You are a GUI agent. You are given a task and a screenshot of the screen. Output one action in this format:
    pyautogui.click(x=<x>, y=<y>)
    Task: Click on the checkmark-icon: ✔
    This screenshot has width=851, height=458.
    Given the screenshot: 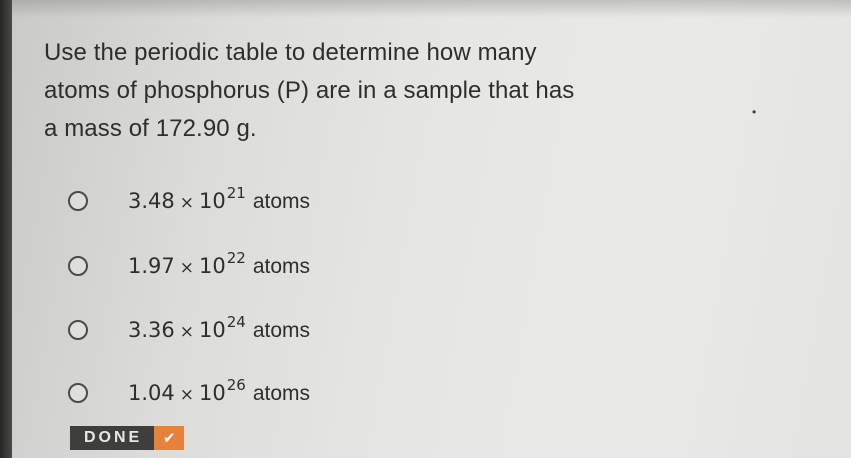 What is the action you would take?
    pyautogui.click(x=169, y=438)
    